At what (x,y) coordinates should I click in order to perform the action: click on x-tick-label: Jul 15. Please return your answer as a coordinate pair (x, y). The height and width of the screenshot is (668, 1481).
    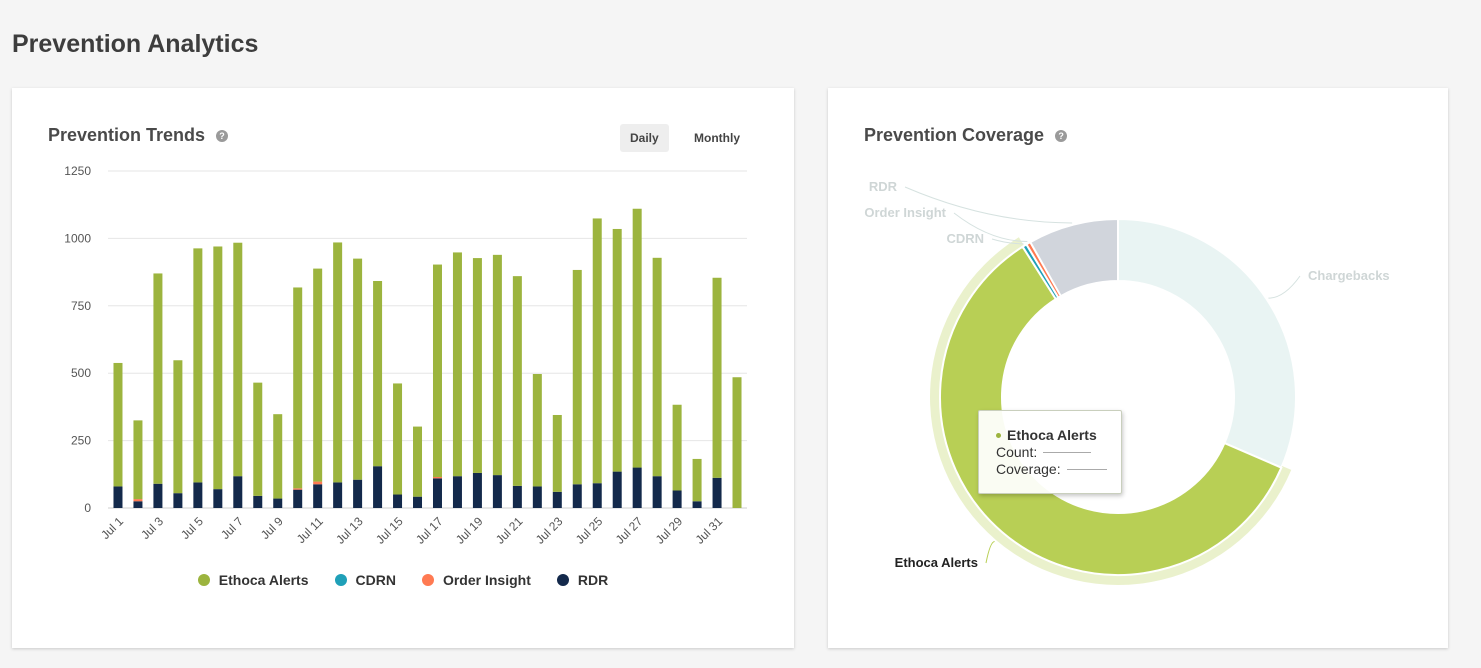
    Looking at the image, I should click on (389, 530).